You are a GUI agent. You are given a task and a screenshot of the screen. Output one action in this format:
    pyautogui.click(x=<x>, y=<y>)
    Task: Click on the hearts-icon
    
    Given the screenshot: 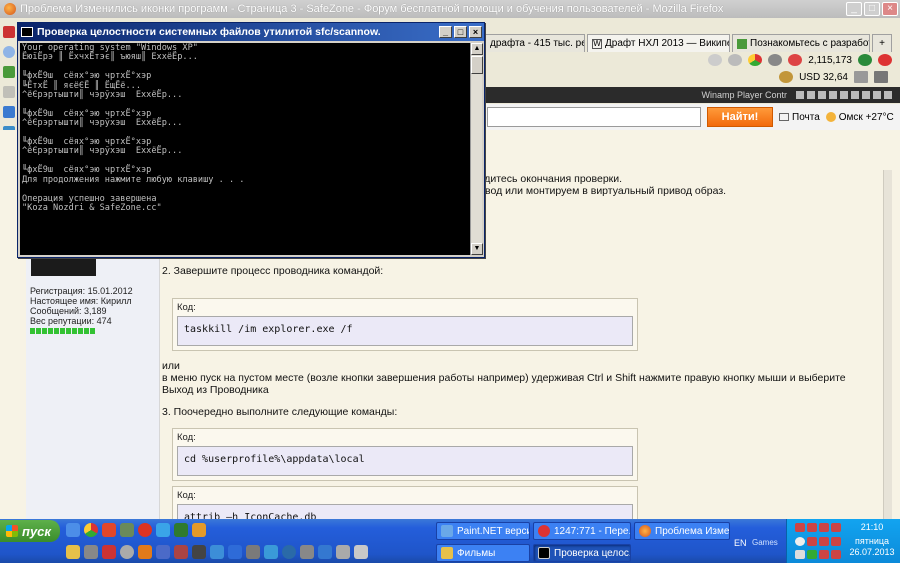 What is the action you would take?
    pyautogui.click(x=795, y=60)
    